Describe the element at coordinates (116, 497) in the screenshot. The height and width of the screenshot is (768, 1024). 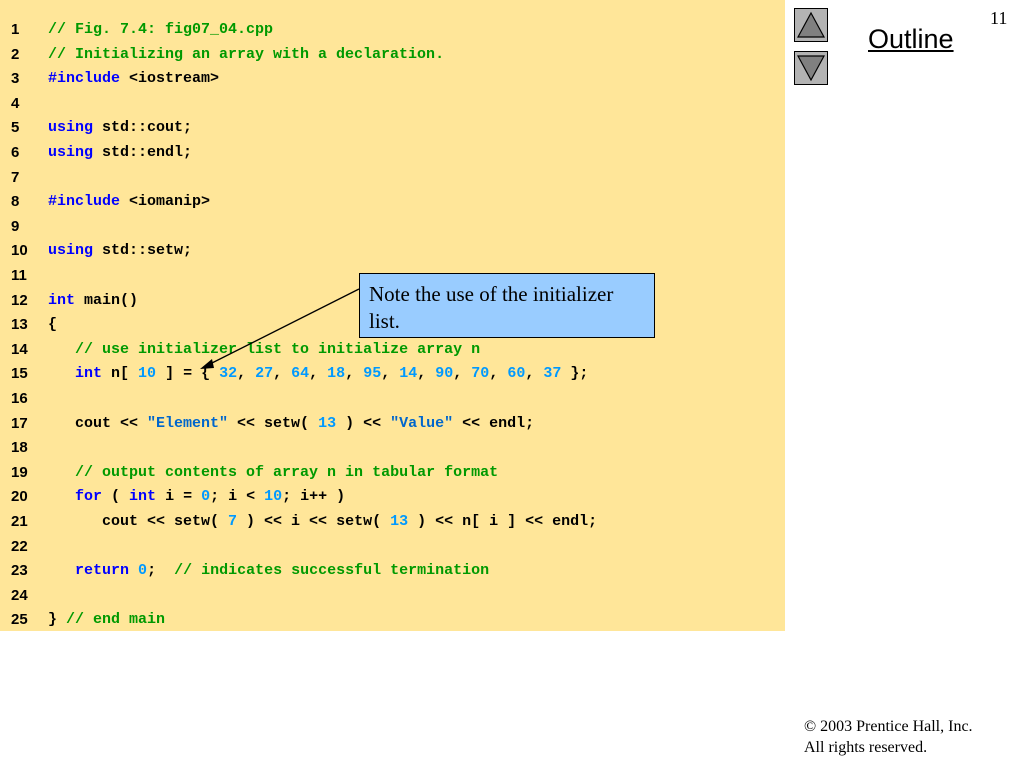
I see `code-token: (` at that location.